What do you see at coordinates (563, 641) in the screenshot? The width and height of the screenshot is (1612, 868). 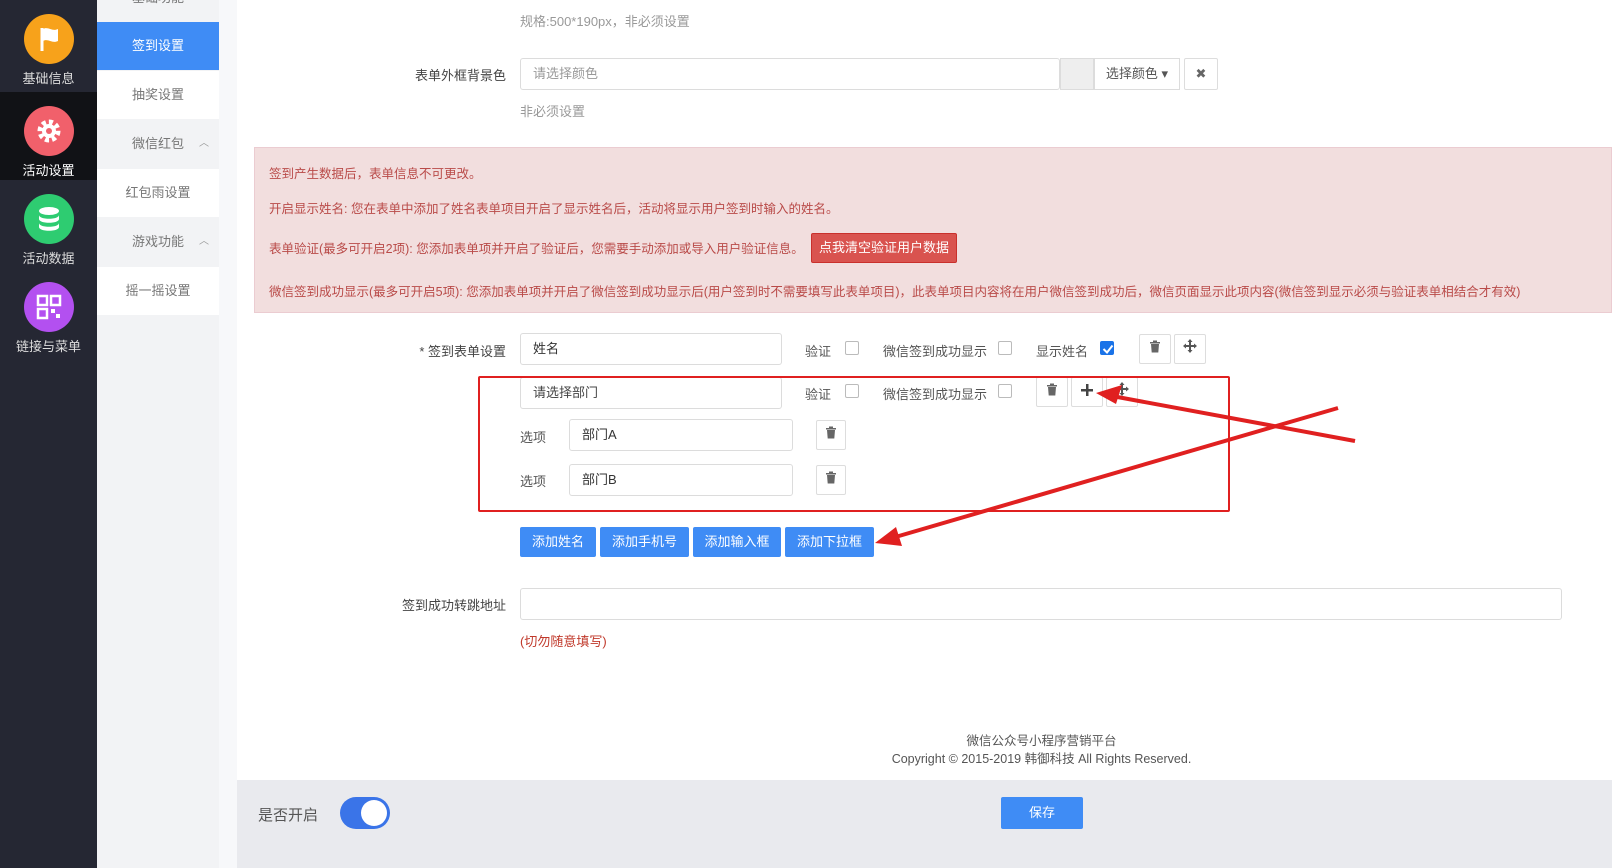 I see `redirect-warning: (切勿随意填写)` at bounding box center [563, 641].